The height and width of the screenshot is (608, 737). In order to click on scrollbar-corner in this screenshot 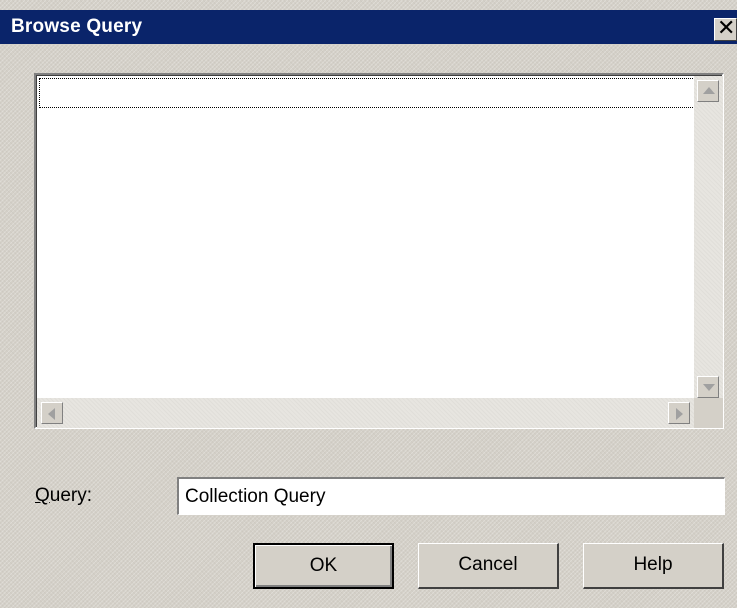, I will do `click(708, 413)`.